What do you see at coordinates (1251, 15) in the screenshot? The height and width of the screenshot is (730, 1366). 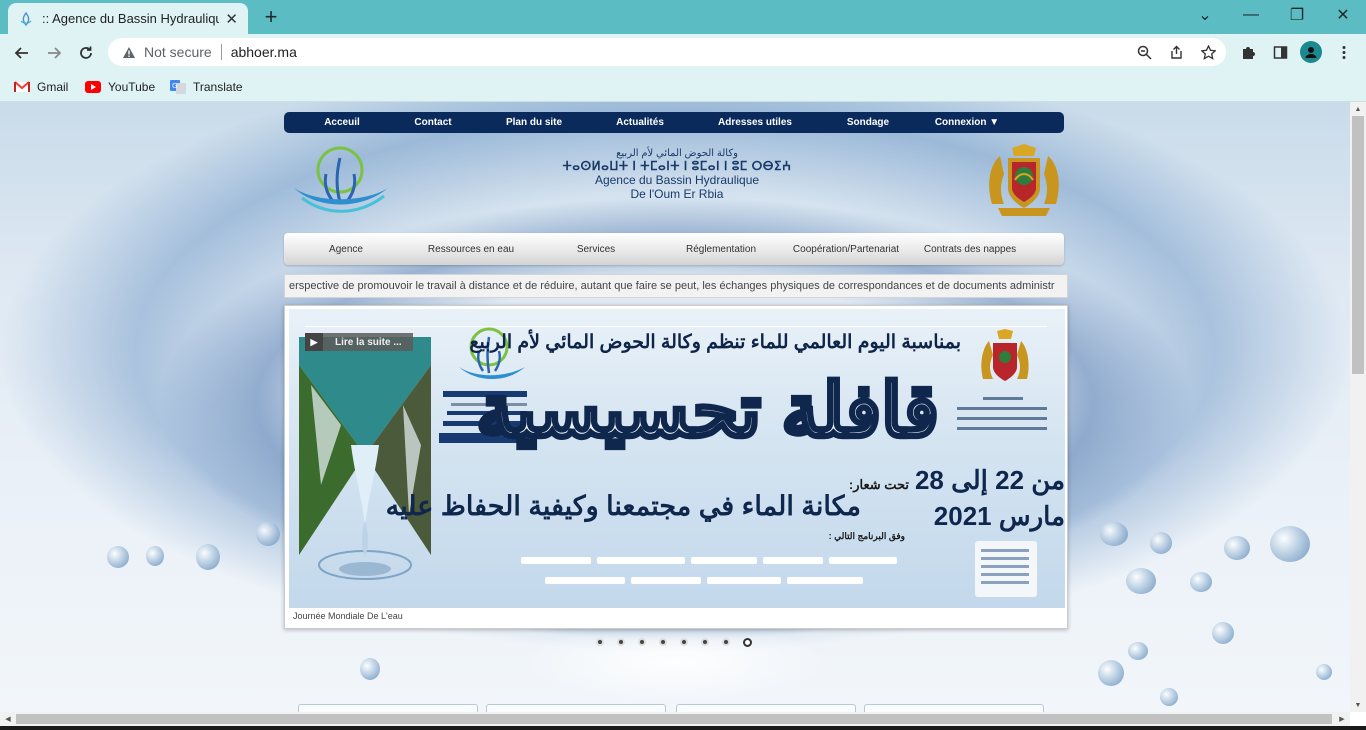 I see `minimize-button: —` at bounding box center [1251, 15].